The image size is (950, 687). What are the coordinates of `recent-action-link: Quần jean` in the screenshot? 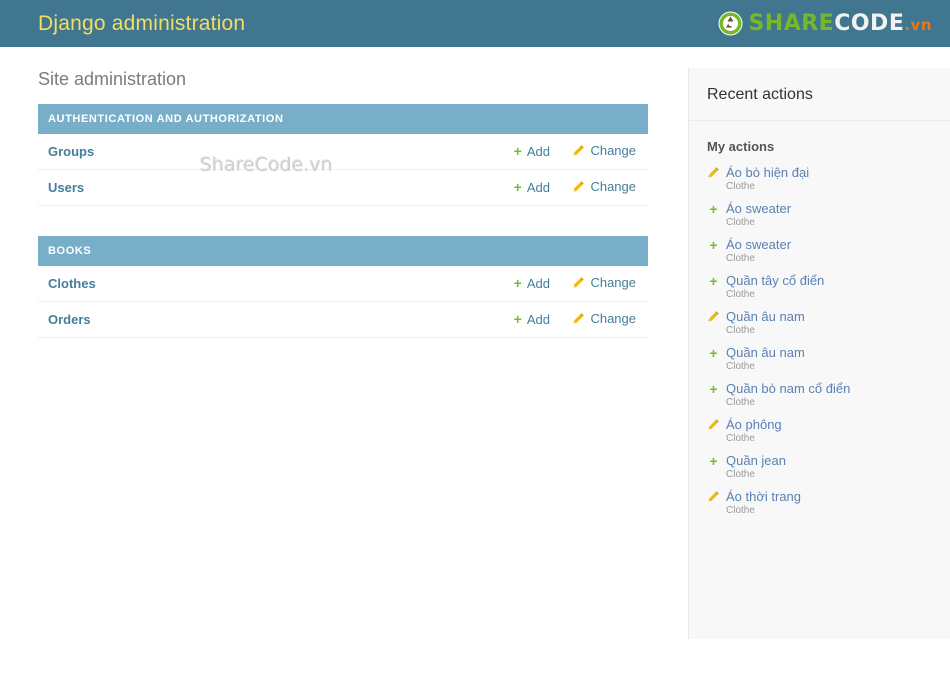 It's located at (756, 460).